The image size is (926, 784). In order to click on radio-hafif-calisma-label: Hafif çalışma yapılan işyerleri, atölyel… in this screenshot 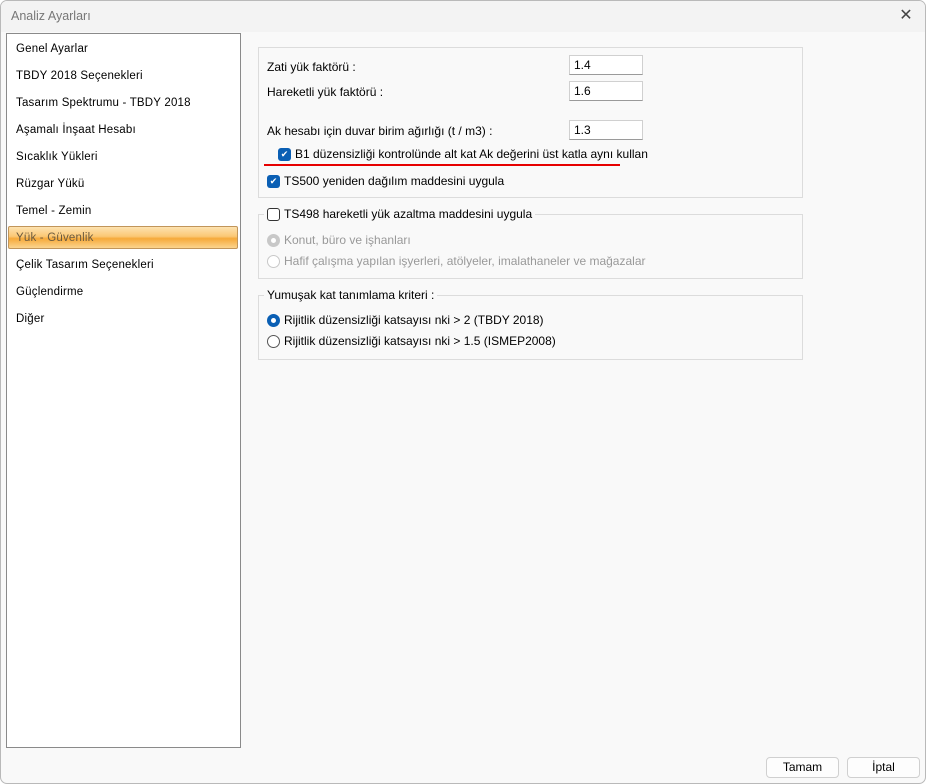, I will do `click(465, 261)`.